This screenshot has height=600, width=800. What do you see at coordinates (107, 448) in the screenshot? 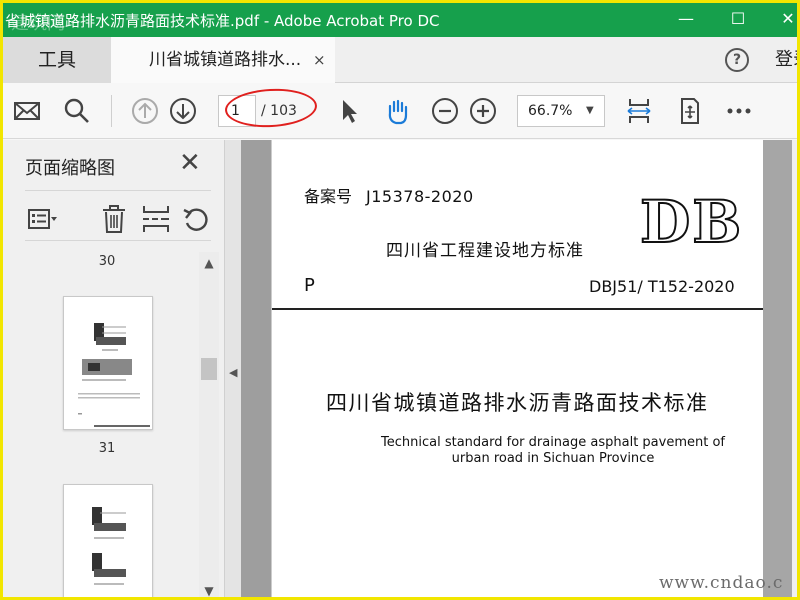
I see `thumbnail-label: 31` at bounding box center [107, 448].